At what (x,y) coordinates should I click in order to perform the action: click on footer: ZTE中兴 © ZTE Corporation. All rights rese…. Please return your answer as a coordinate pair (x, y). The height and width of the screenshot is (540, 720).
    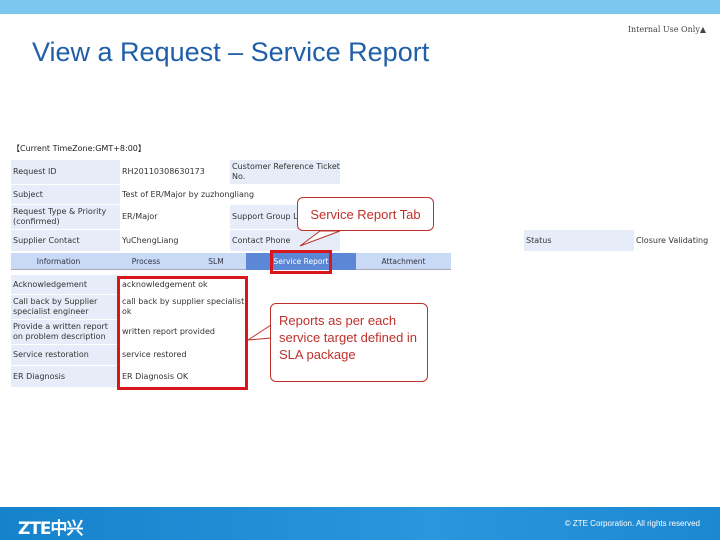
    Looking at the image, I should click on (360, 523).